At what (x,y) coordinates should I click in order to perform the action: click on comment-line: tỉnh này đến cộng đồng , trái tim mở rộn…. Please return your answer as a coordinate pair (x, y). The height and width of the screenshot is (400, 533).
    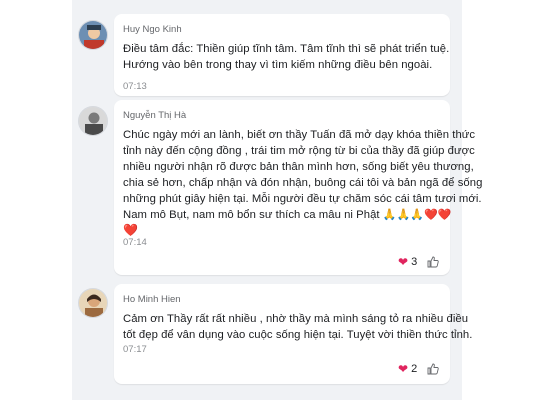
    Looking at the image, I should click on (299, 151).